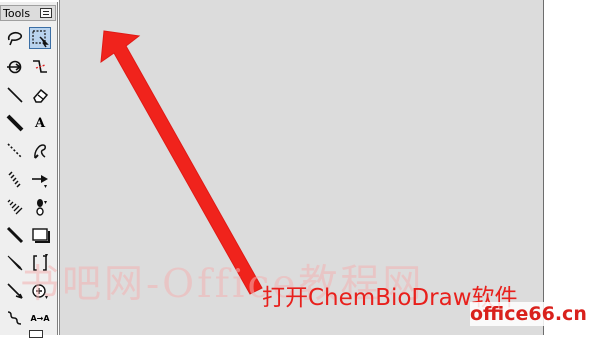  I want to click on watermark-site: office66.cn, so click(528, 314).